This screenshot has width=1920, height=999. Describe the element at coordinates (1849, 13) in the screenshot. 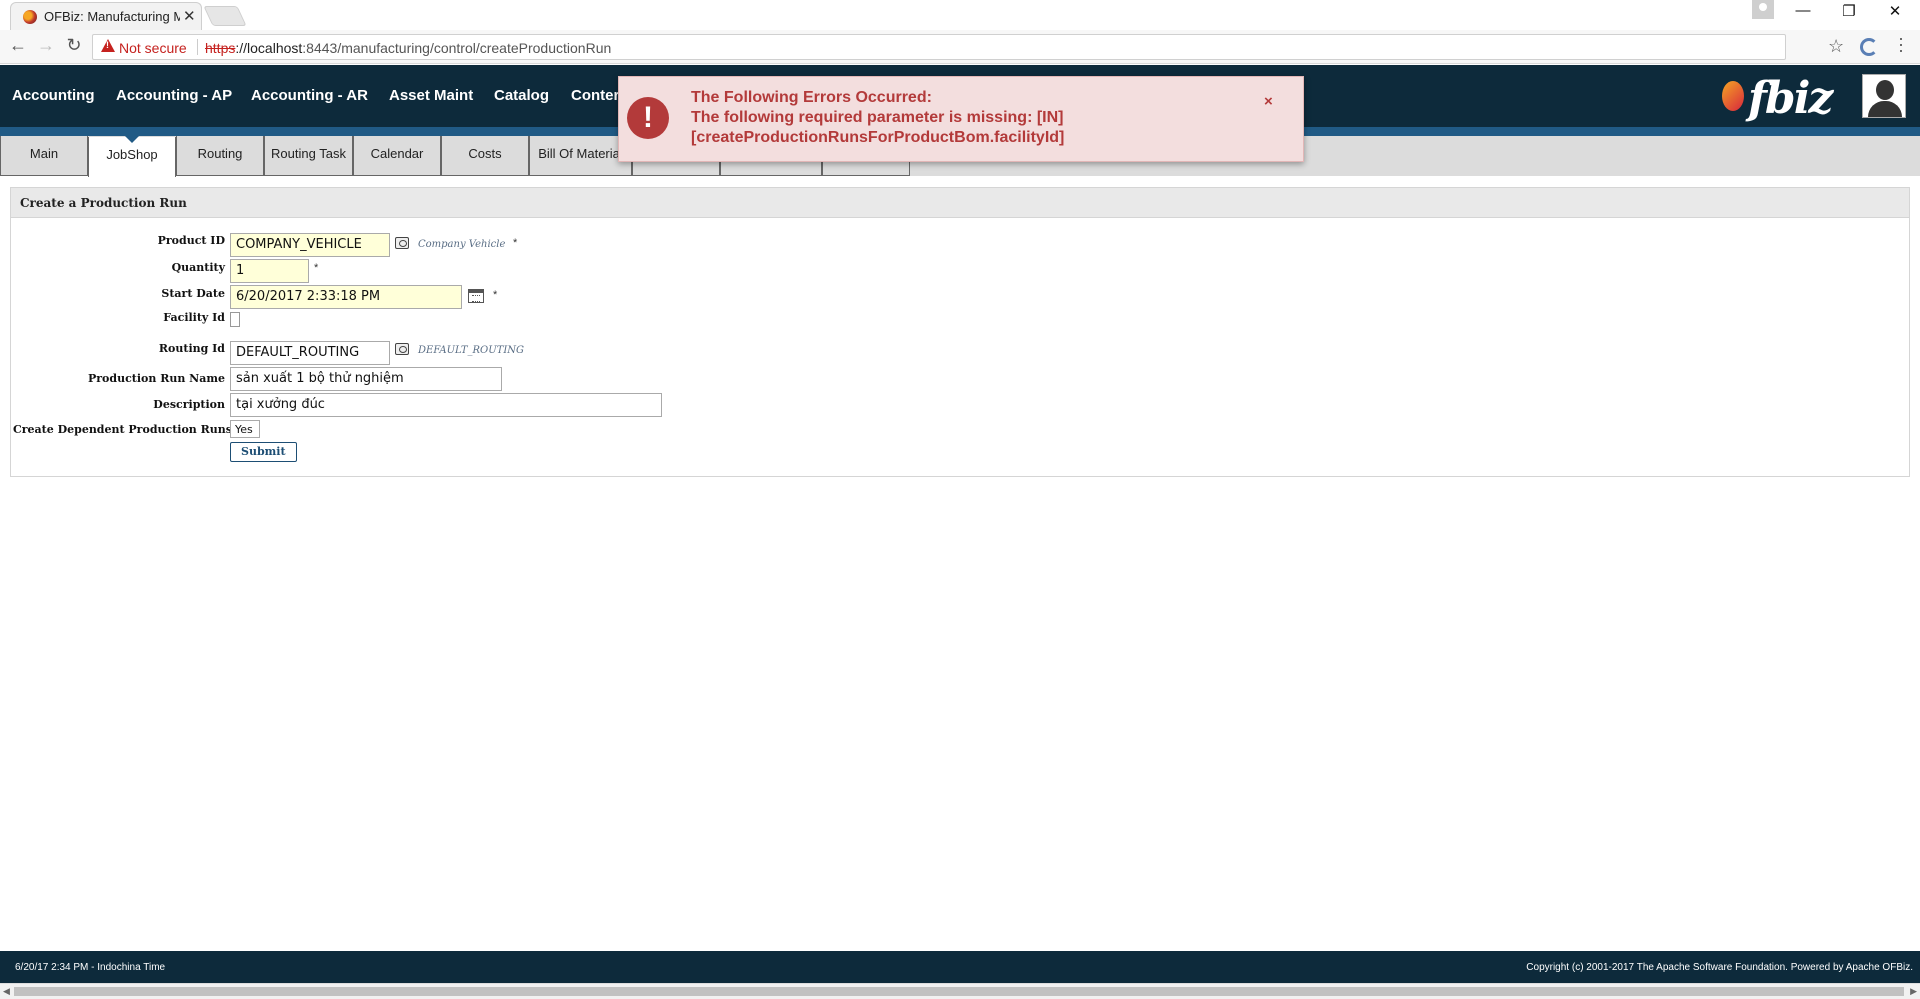

I see `restore-button: ❐` at that location.